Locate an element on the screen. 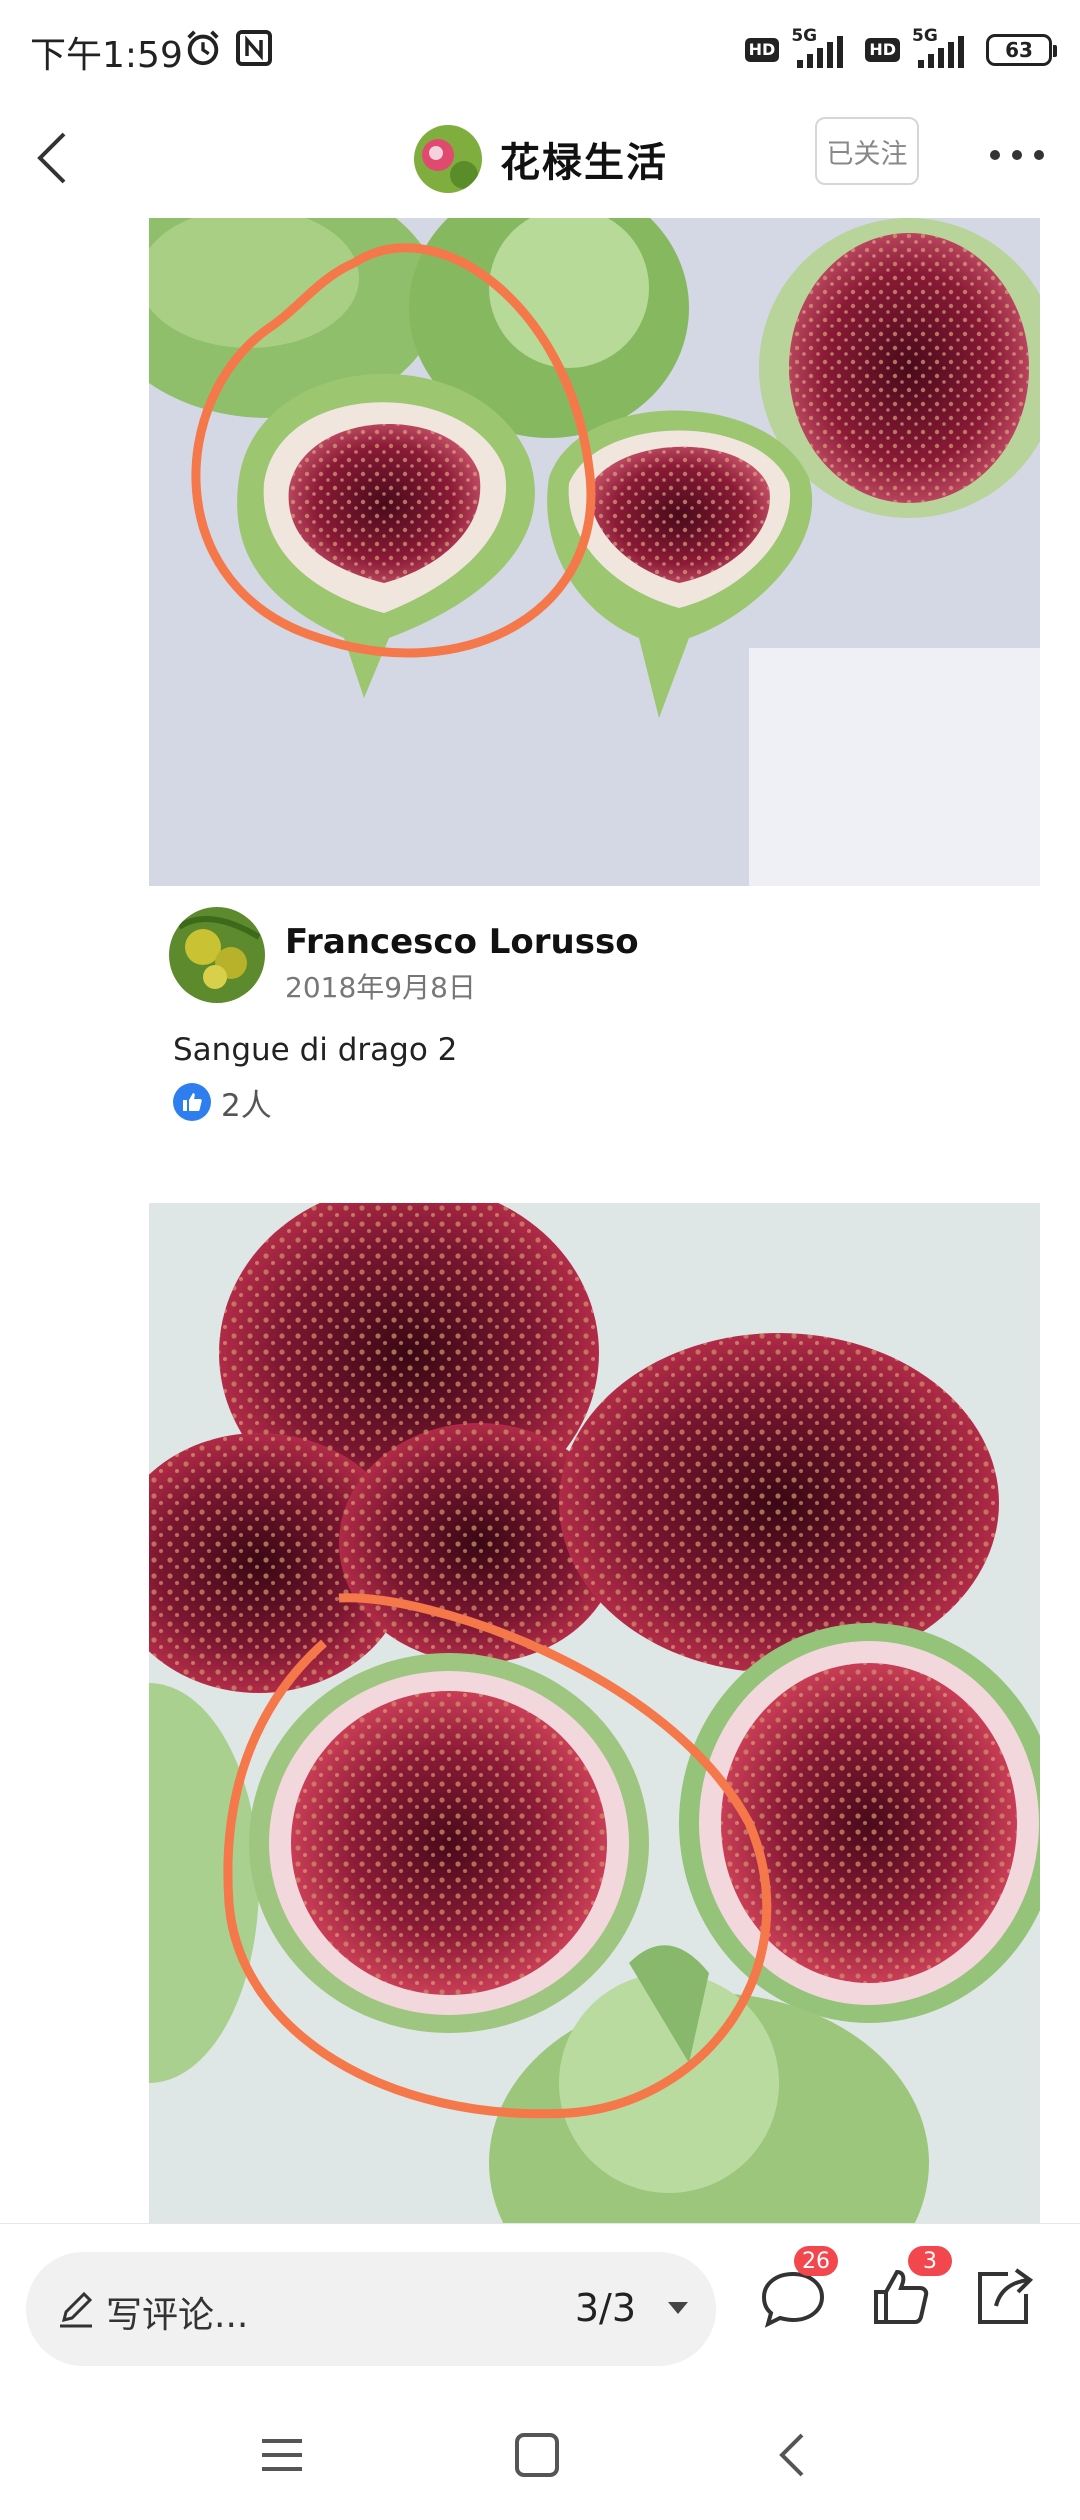  share-icon is located at coordinates (1006, 2296).